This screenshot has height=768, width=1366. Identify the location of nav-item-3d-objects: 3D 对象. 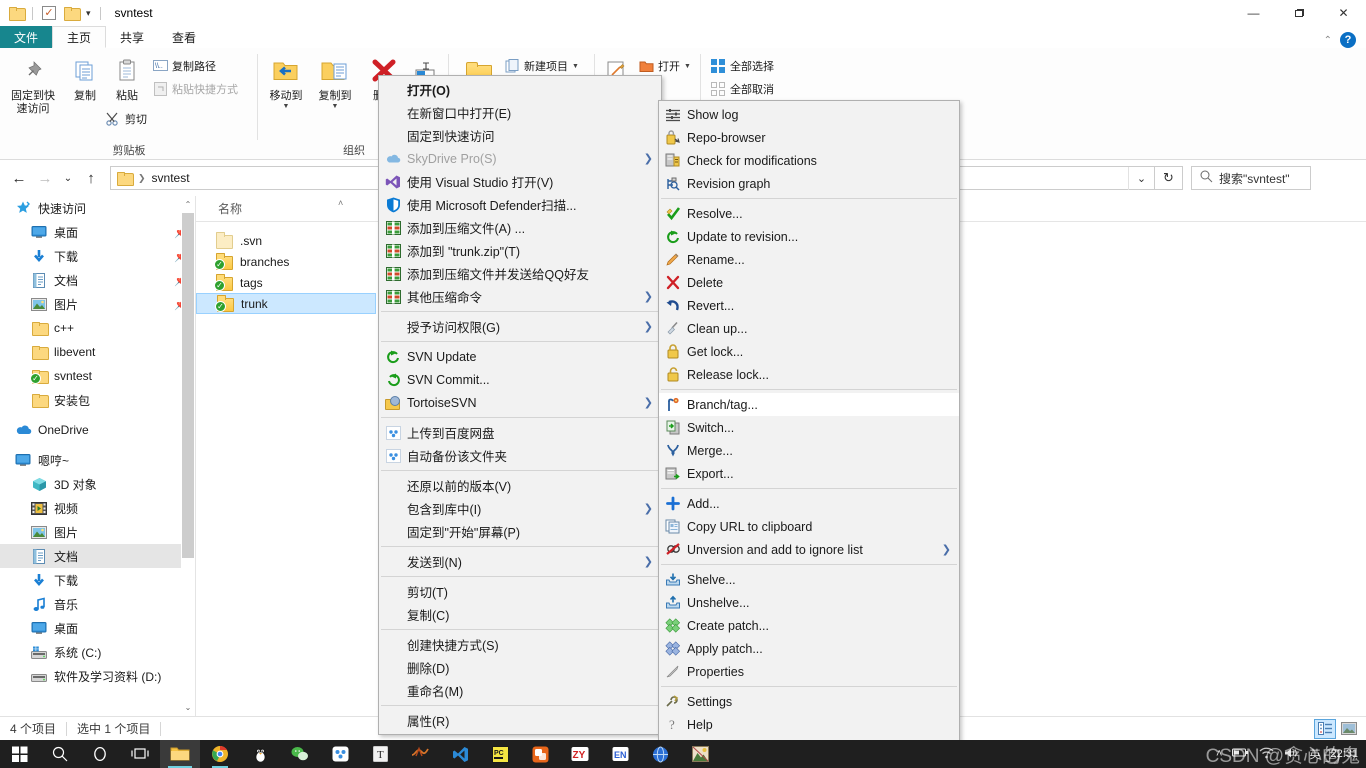
(98, 484).